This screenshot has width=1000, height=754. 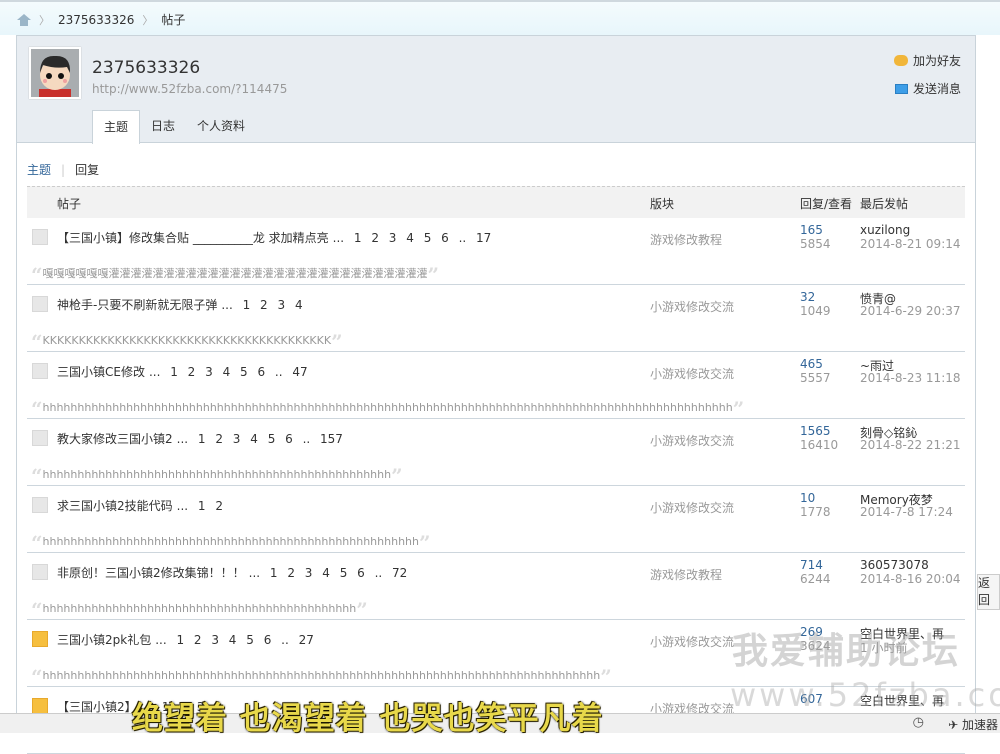 I want to click on thread-title: 教大家修改三国小镇2, so click(x=115, y=439).